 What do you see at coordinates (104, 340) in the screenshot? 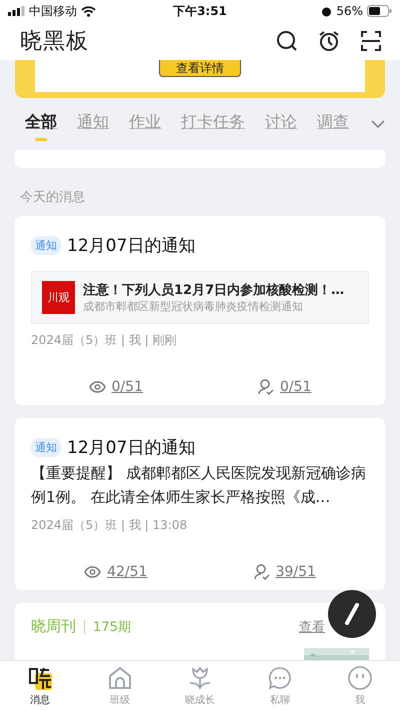
I see `message-meta: 2024届（5）班 | 我 | 刚刚` at bounding box center [104, 340].